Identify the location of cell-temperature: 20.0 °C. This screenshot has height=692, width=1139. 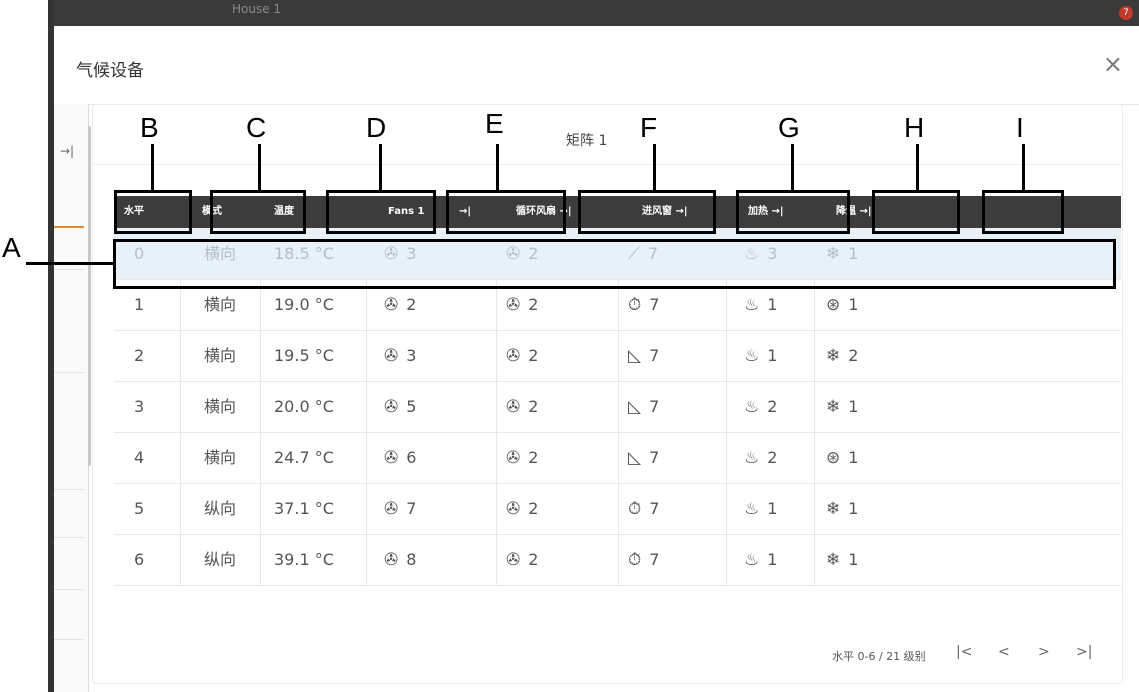
(304, 406).